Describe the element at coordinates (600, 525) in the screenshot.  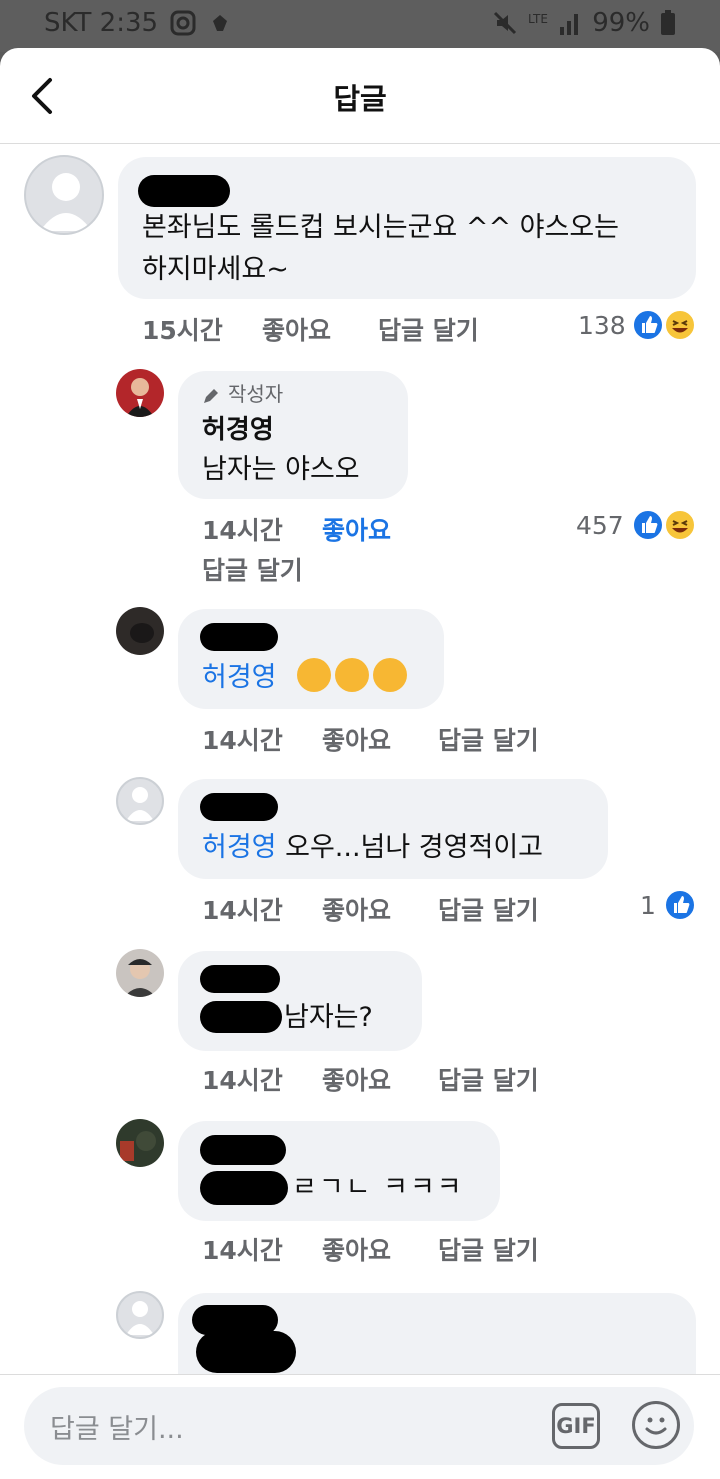
I see `reaction-count: 457` at that location.